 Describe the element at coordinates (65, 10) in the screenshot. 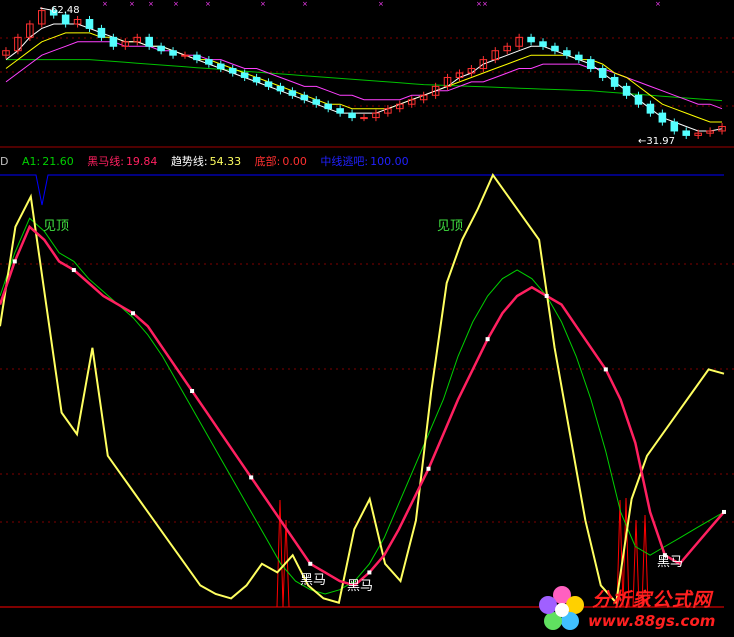

I see `price-high-label: 62.48` at that location.